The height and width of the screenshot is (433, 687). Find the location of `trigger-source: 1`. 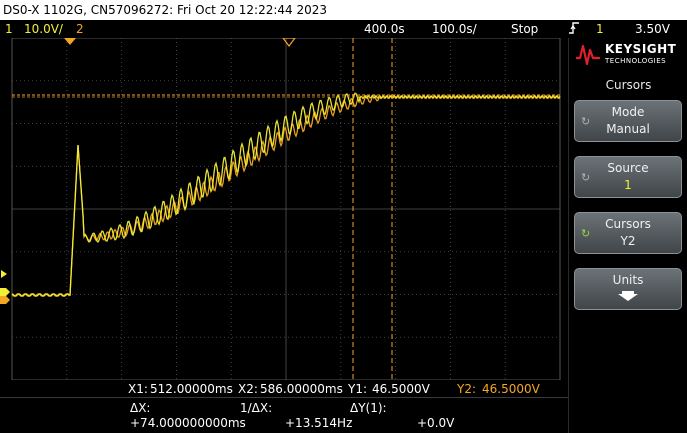

trigger-source: 1 is located at coordinates (600, 29).